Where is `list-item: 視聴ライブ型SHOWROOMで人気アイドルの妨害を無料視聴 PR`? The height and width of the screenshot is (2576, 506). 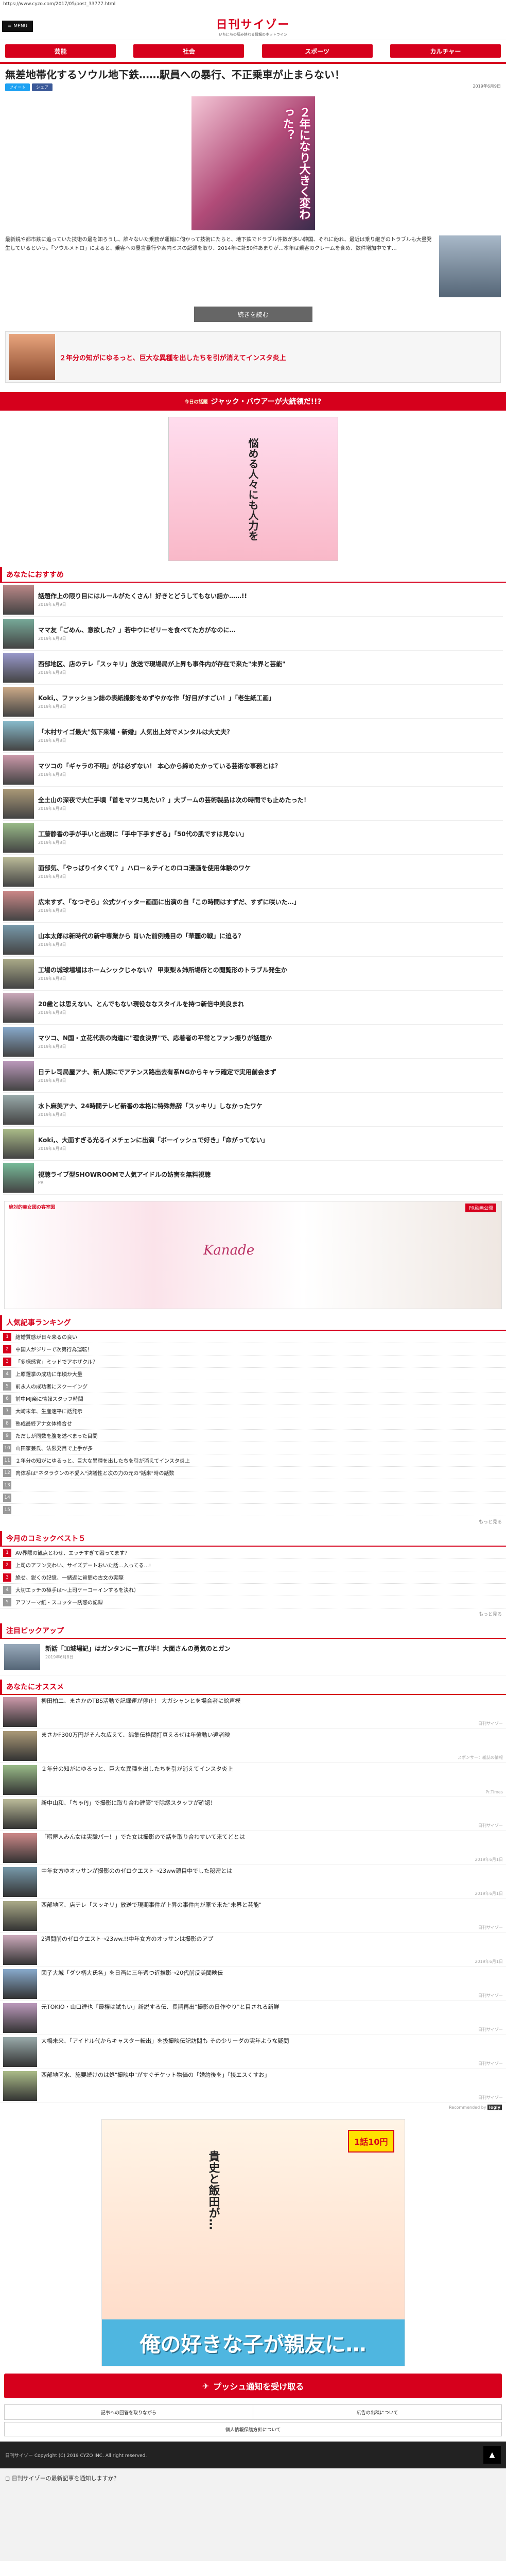
list-item: 視聴ライブ型SHOWROOMで人気アイドルの妨害を無料視聴 PR is located at coordinates (253, 1178).